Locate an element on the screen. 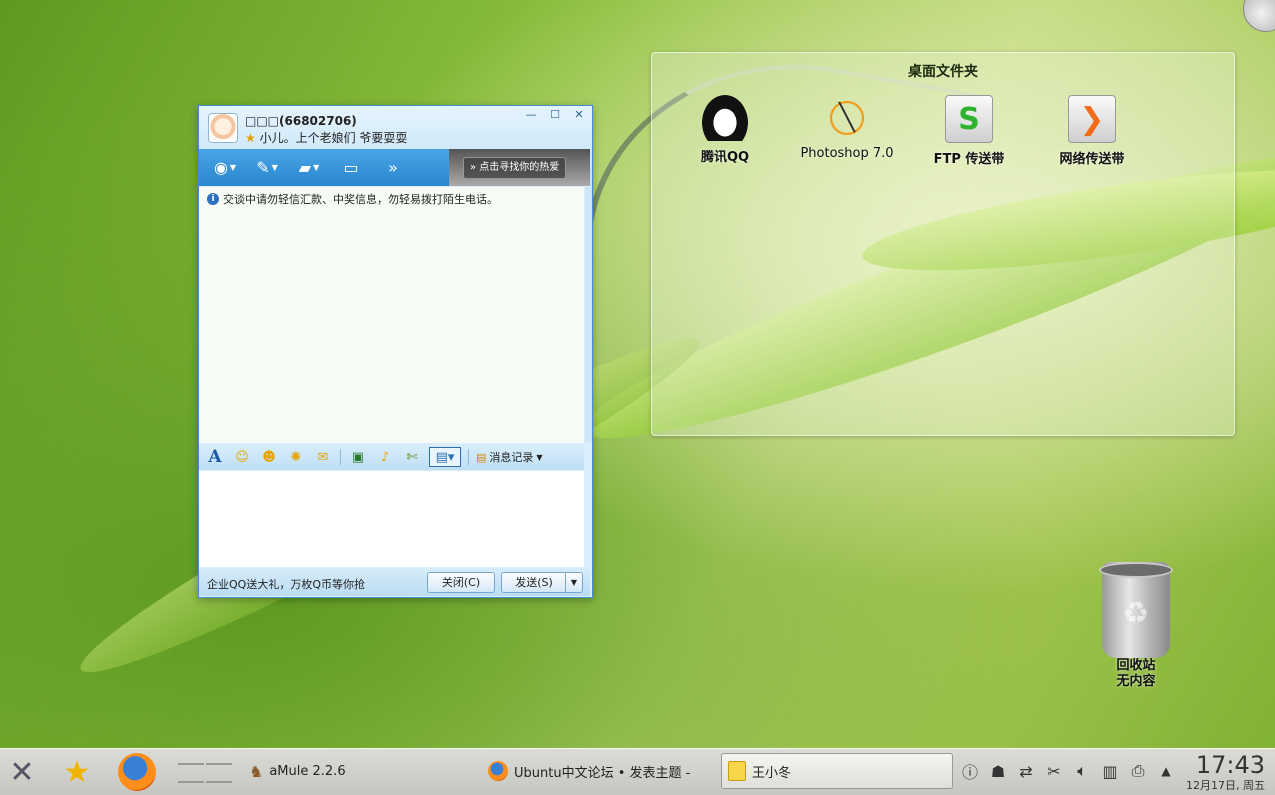 The image size is (1275, 795). warning-text: 交谈中请勿轻信汇款、中奖信息，勿轻易拨打陌生电话。 is located at coordinates (360, 199).